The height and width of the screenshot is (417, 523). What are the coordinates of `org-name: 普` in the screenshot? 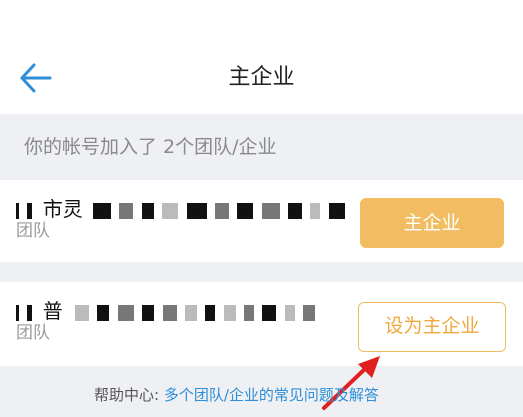 It's located at (166, 311).